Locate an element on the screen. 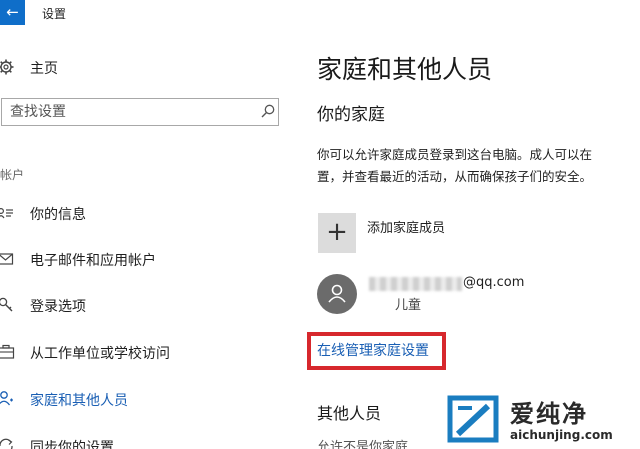  page-title: 家庭和其他人员 is located at coordinates (405, 69).